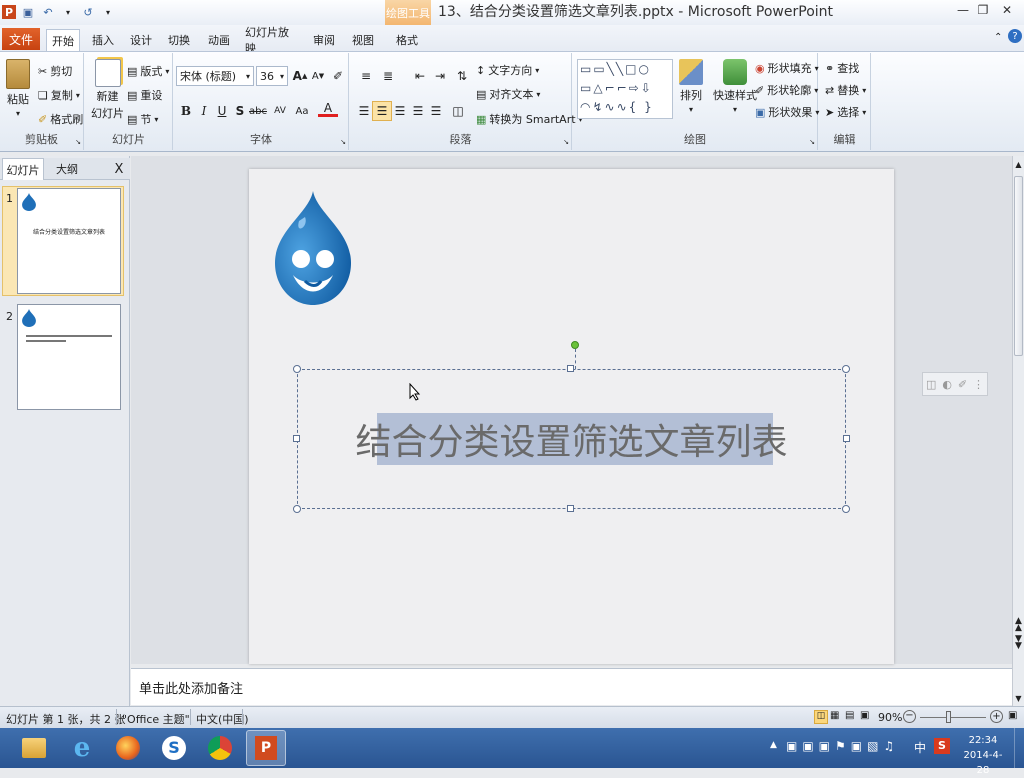 The image size is (1024, 778). Describe the element at coordinates (529, 119) in the screenshot. I see `convert-smartart-button: ▦ 转换为 SmartArt ▾` at that location.